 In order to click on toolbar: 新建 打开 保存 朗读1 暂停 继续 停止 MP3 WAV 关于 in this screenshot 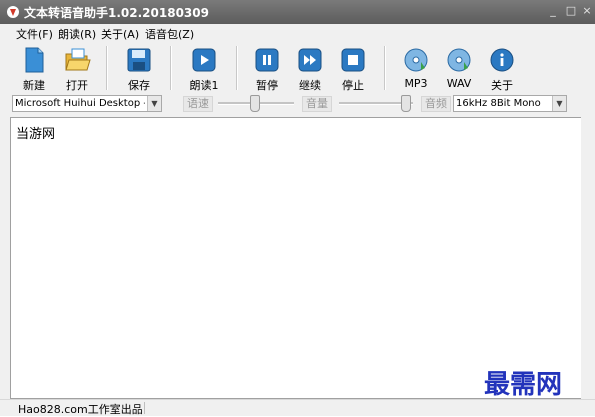, I will do `click(297, 68)`.